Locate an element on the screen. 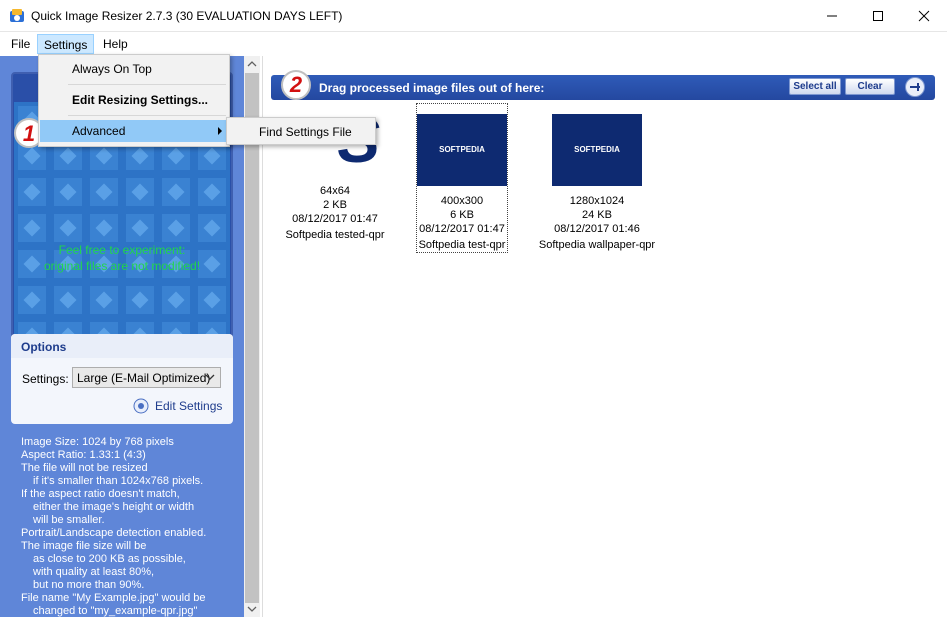  file-name: Softpedia test-qpr is located at coordinates (462, 245).